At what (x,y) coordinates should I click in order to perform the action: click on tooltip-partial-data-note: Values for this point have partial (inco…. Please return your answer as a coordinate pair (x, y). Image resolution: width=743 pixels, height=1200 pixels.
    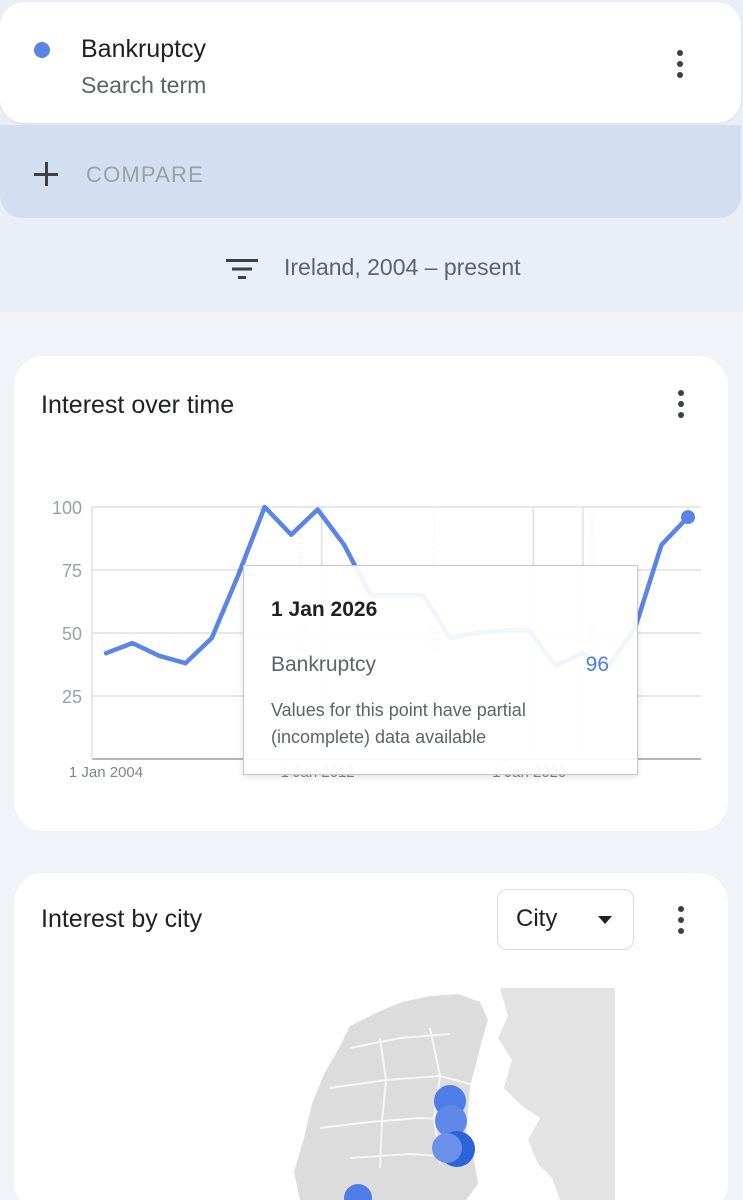
    Looking at the image, I should click on (398, 723).